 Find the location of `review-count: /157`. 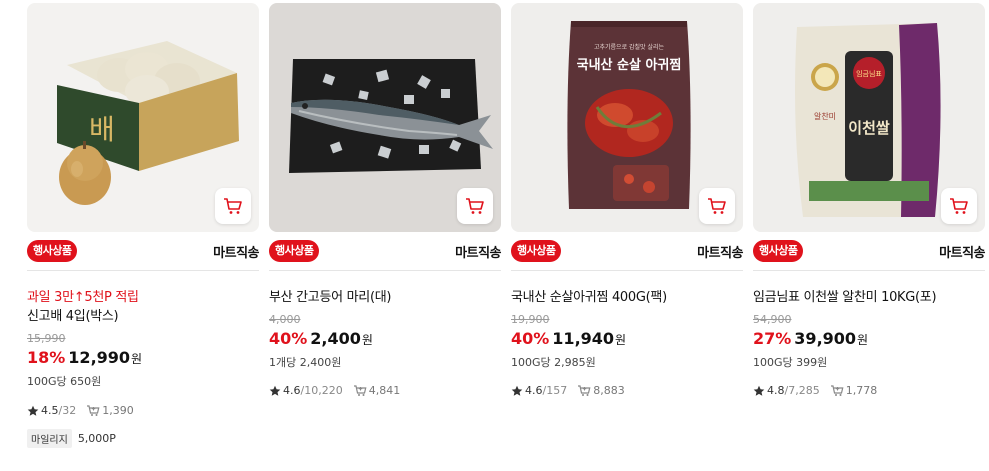

review-count: /157 is located at coordinates (555, 390).